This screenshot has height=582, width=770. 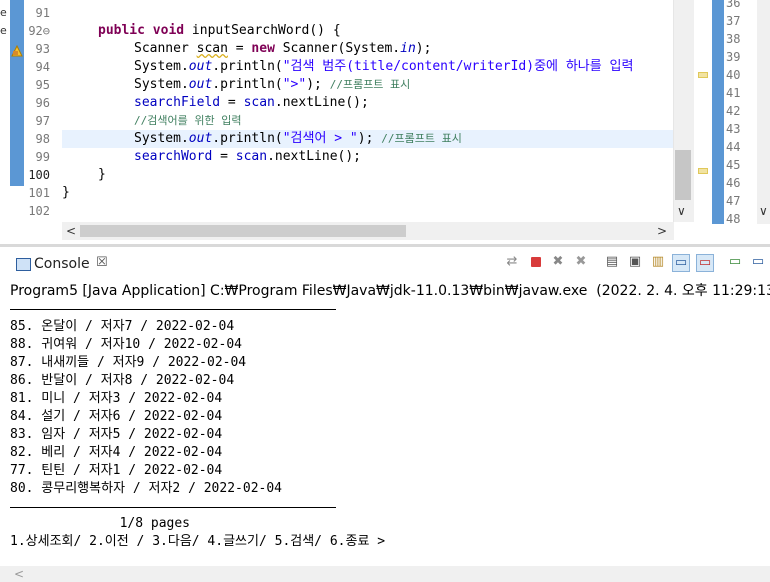 I want to click on code-line: }, so click(x=102, y=174).